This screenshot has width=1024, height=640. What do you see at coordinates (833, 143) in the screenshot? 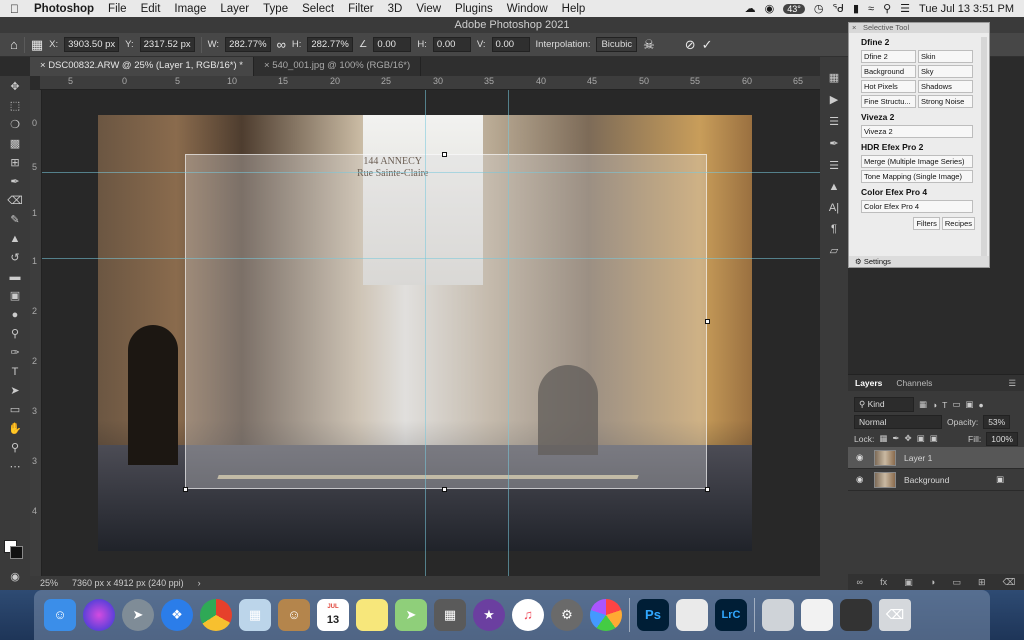
I see `brush-settings-icon: ✒` at bounding box center [833, 143].